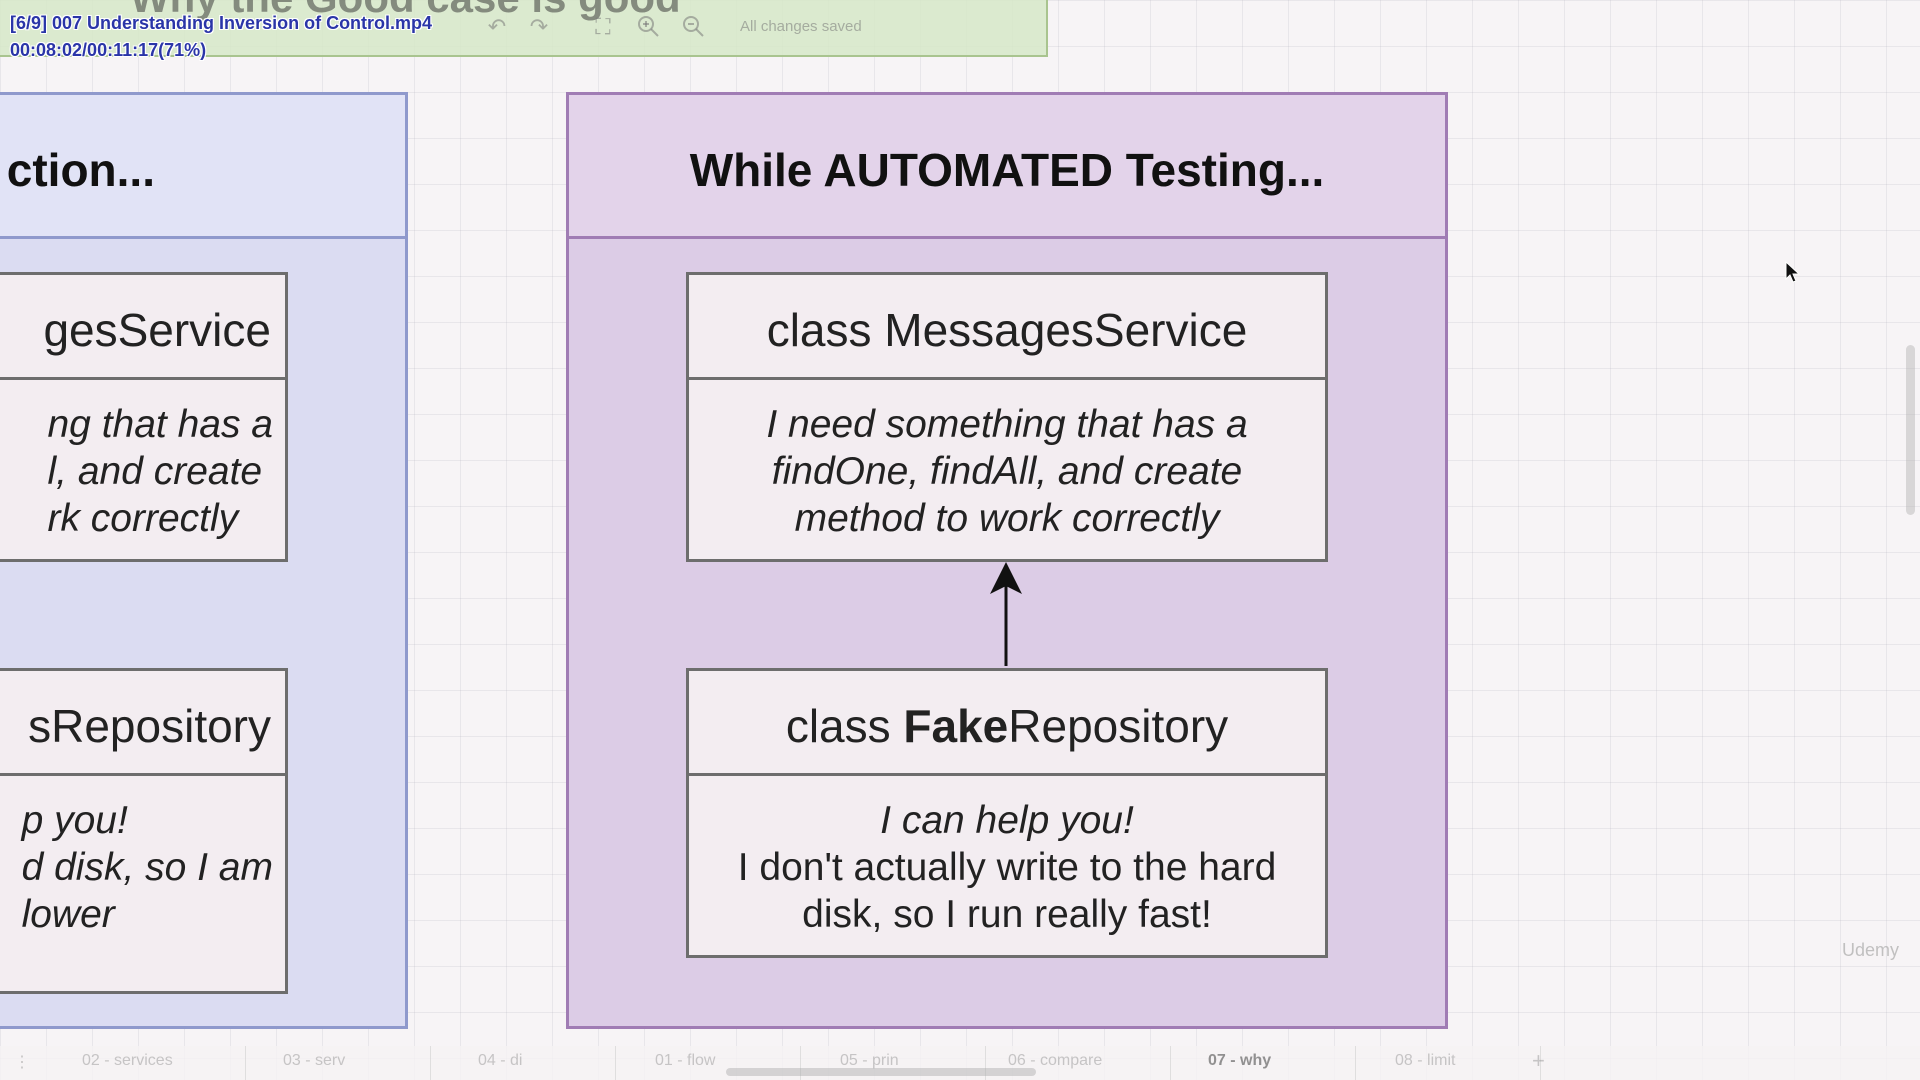 This screenshot has width=1920, height=1080. Describe the element at coordinates (1006, 614) in the screenshot. I see `dependency-arrow` at that location.